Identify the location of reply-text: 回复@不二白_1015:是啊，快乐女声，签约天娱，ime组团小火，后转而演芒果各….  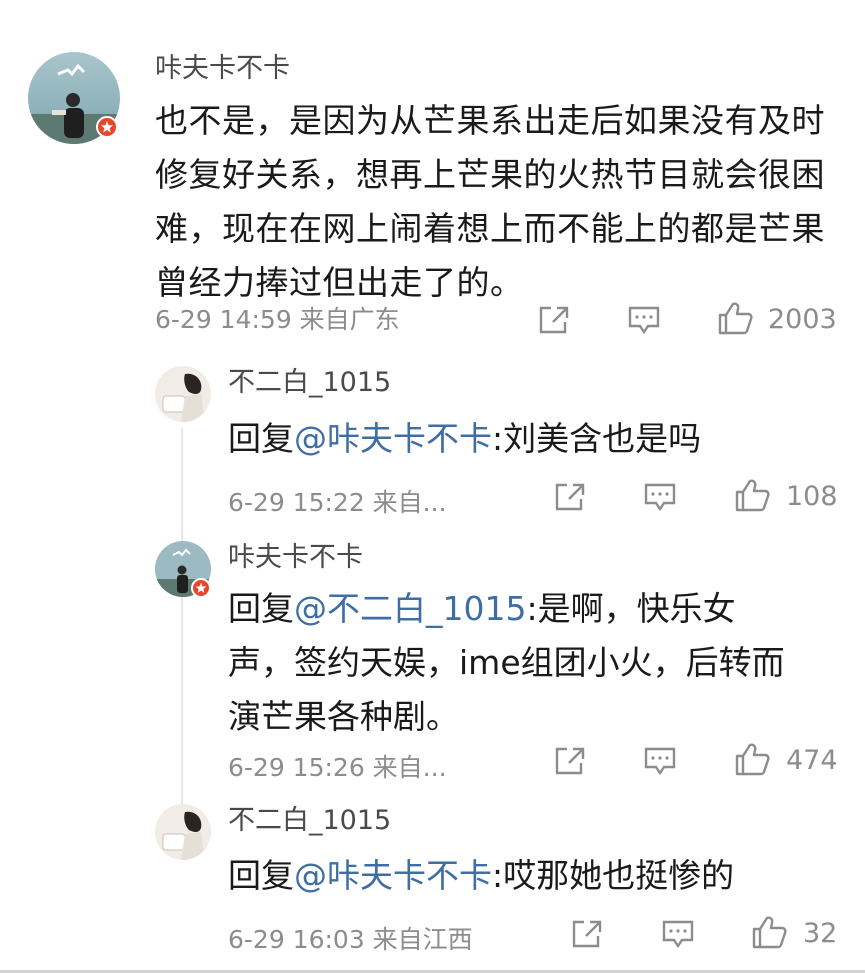
(508, 663).